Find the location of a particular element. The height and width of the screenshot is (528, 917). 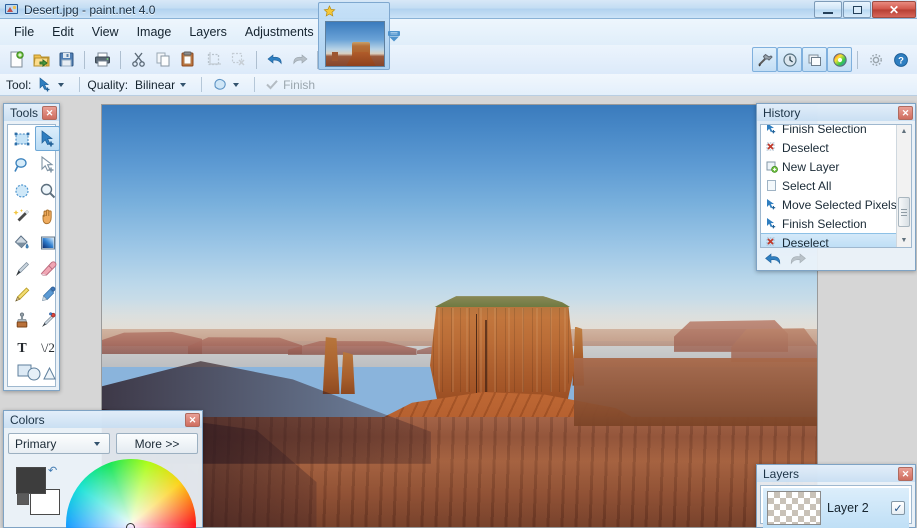

tool-lasso-select is located at coordinates (21, 164).